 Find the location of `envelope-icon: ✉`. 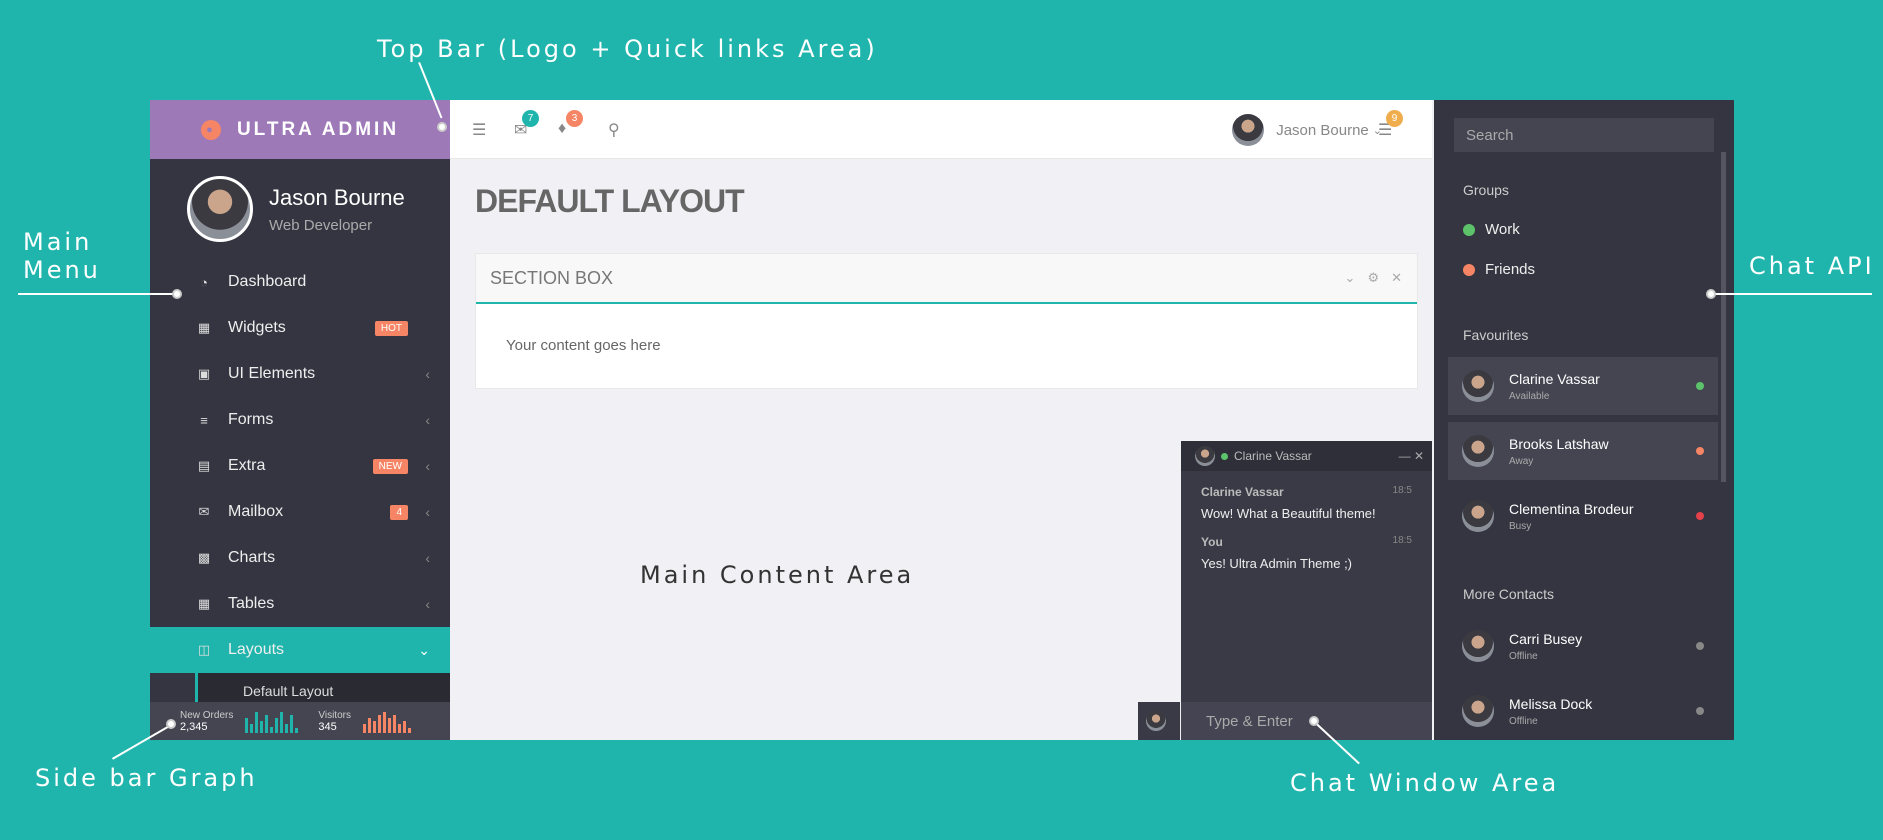

envelope-icon: ✉ is located at coordinates (204, 511).